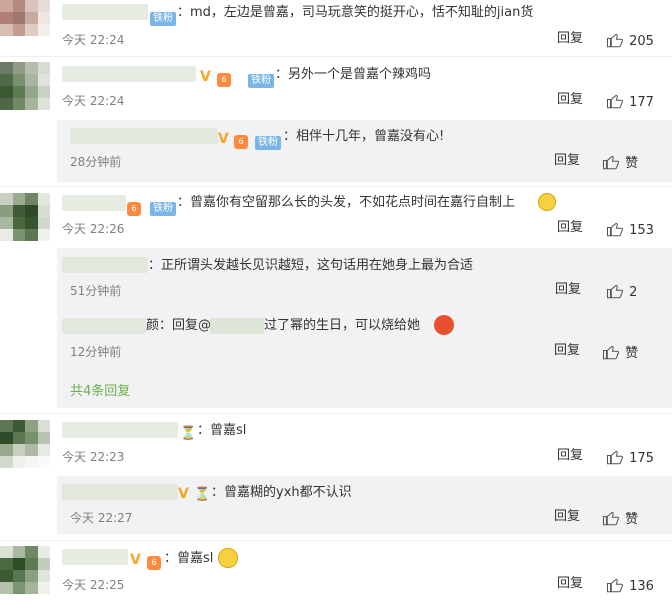 This screenshot has width=672, height=602. Describe the element at coordinates (93, 585) in the screenshot. I see `comment-time: 今天 22:25` at that location.